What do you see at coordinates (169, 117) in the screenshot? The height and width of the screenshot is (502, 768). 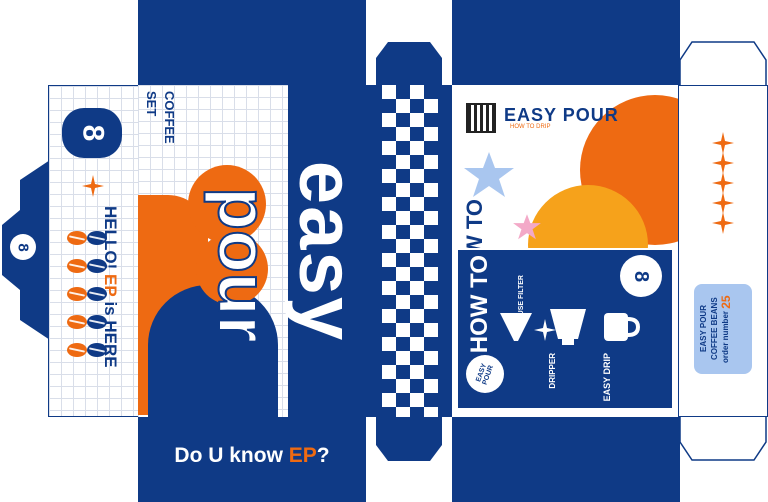 I see `coffee-set-label-1: COFFEE` at bounding box center [169, 117].